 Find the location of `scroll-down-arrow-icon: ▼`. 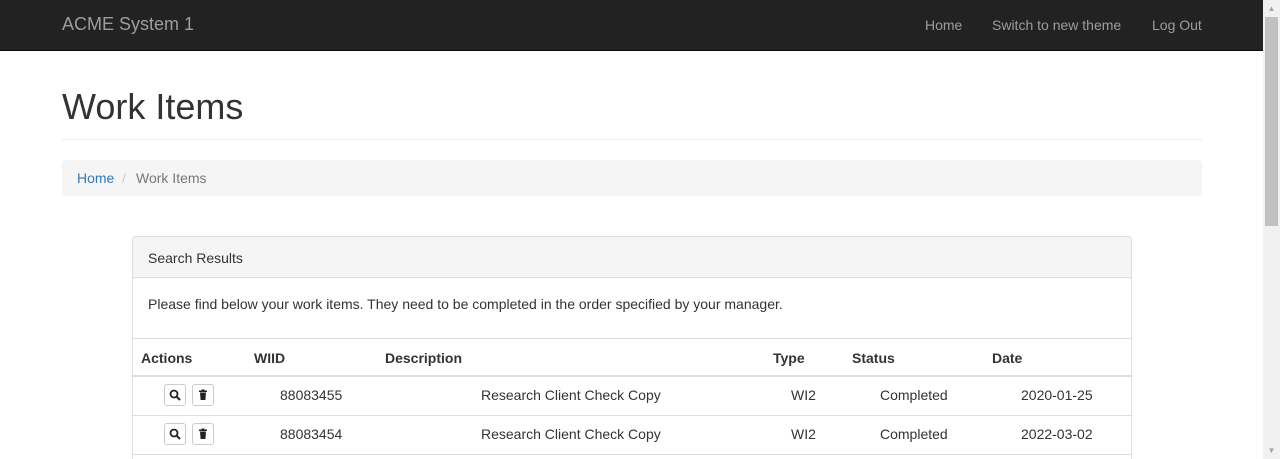

scroll-down-arrow-icon: ▼ is located at coordinates (1271, 450).